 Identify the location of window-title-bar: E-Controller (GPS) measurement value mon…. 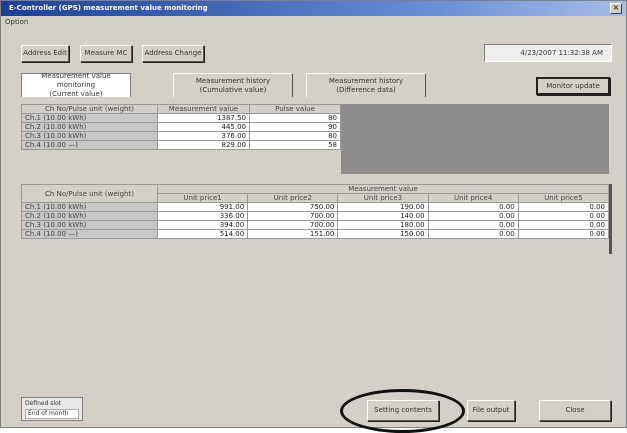
(313, 8).